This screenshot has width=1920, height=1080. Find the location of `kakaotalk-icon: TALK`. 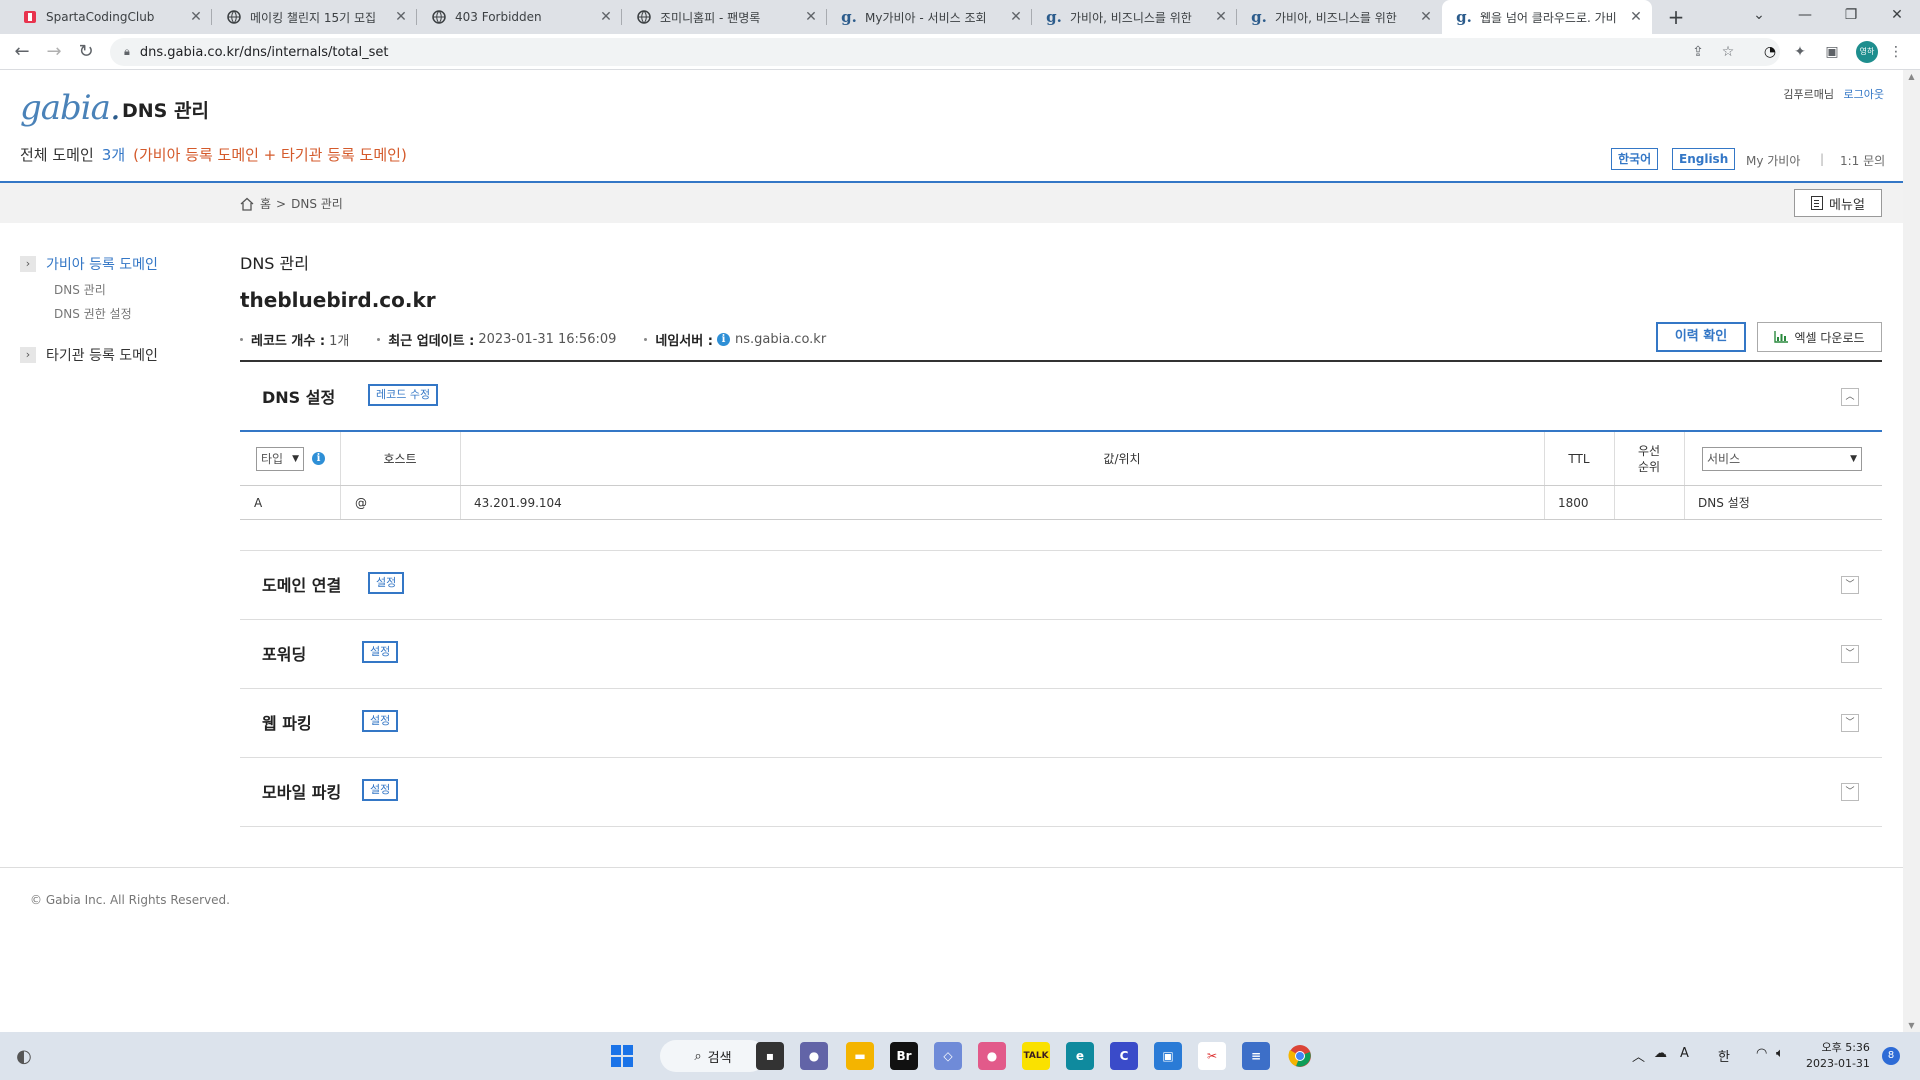

kakaotalk-icon: TALK is located at coordinates (1036, 1056).